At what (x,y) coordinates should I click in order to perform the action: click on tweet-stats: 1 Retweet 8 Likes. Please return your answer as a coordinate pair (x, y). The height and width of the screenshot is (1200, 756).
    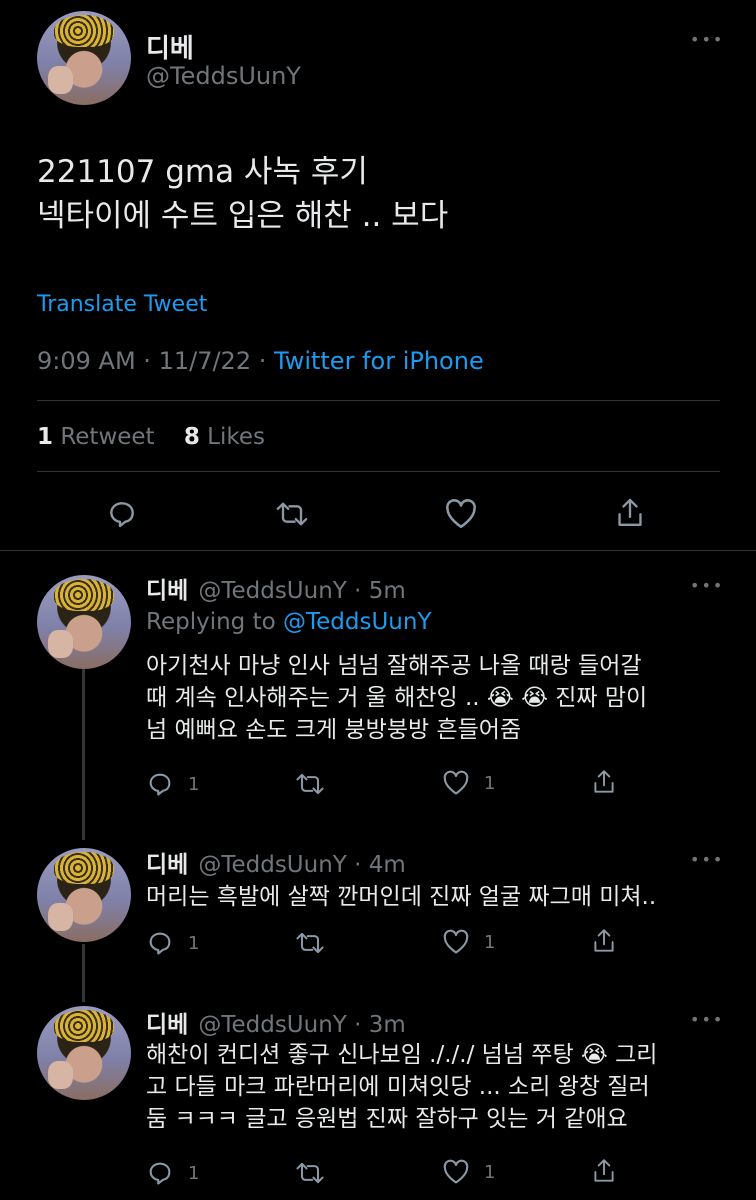
    Looking at the image, I should click on (151, 437).